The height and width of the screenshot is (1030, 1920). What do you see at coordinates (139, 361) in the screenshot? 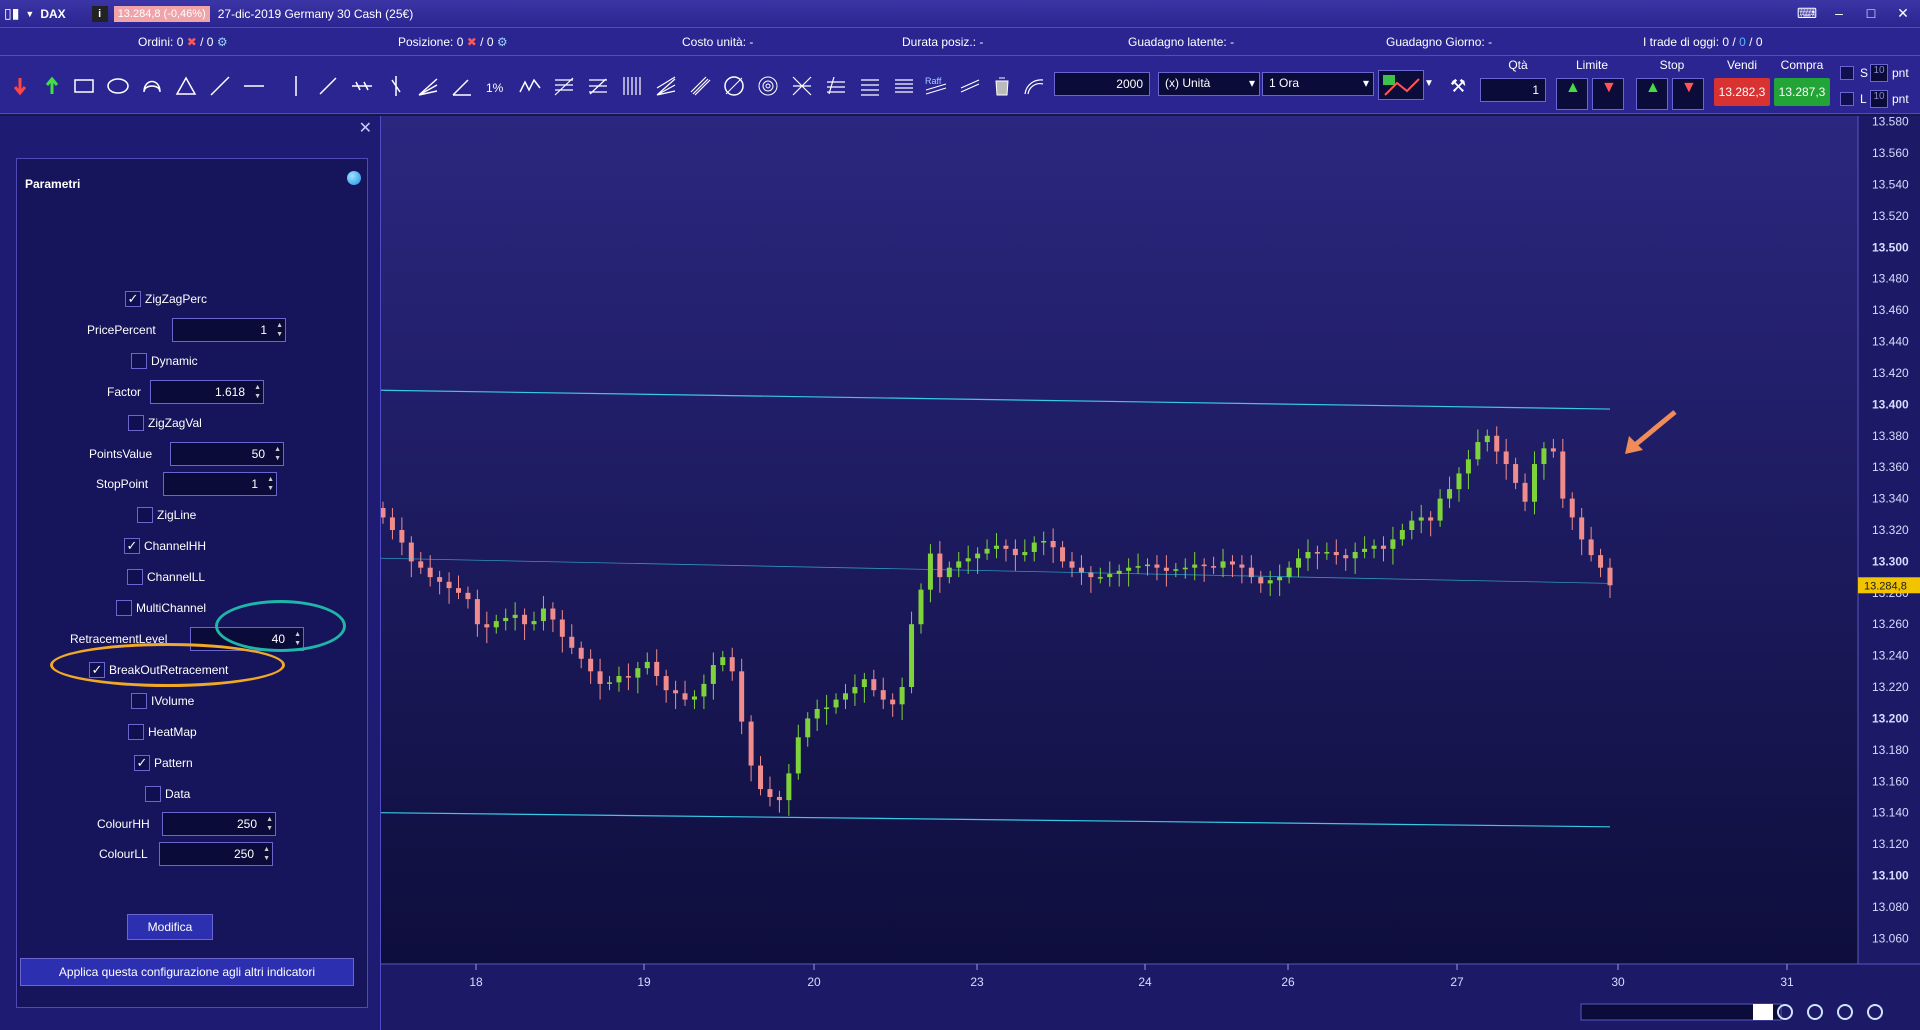
I see `dynamic-checkbox` at bounding box center [139, 361].